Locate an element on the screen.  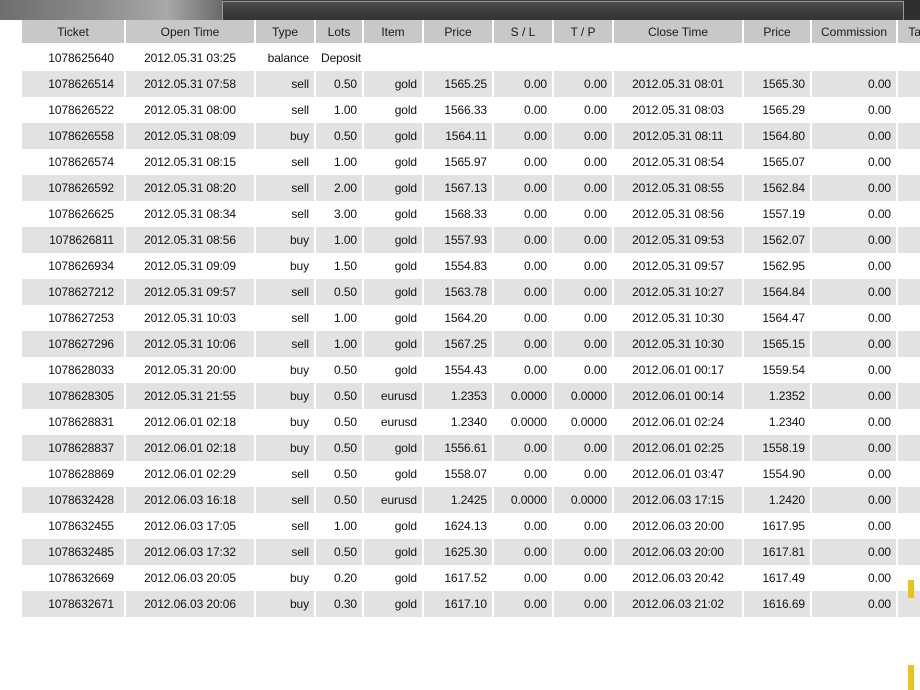
cell-price is located at coordinates (458, 57).